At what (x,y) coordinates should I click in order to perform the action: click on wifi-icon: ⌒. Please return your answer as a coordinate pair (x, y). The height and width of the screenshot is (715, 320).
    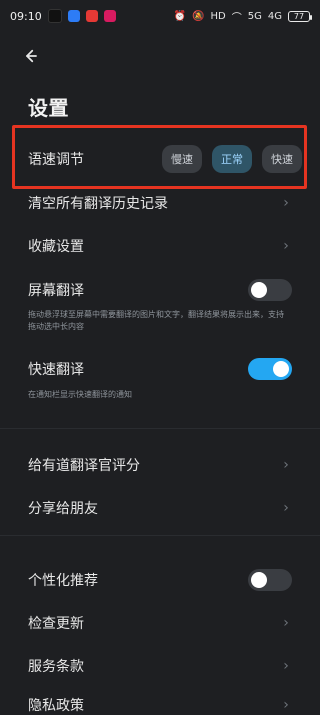
    Looking at the image, I should click on (236, 18).